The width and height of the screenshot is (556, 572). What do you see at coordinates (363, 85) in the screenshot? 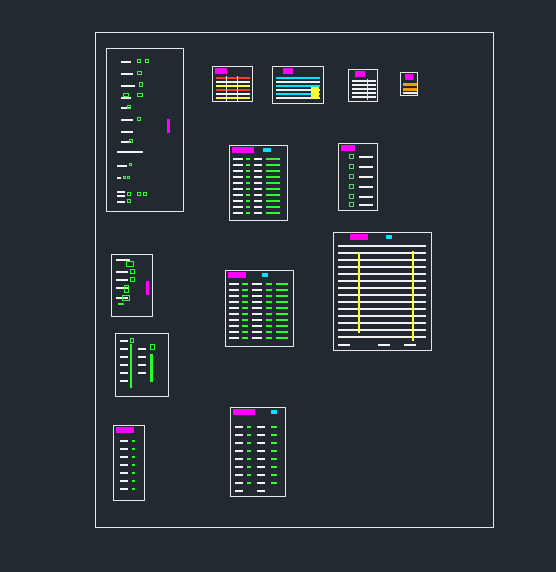
I see `sheet-table-c` at bounding box center [363, 85].